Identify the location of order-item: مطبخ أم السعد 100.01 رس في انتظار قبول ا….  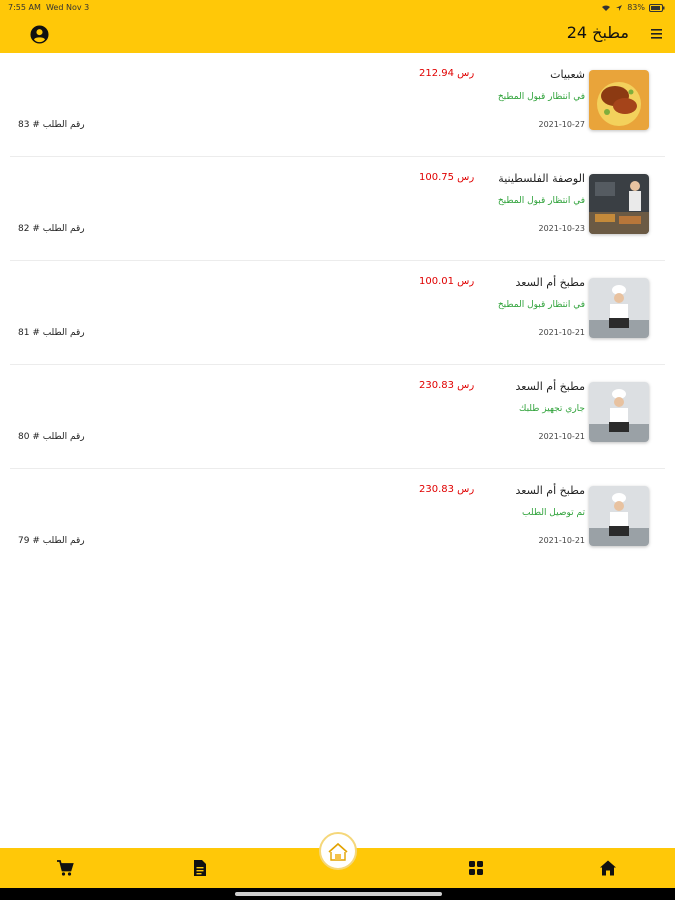
(337, 313).